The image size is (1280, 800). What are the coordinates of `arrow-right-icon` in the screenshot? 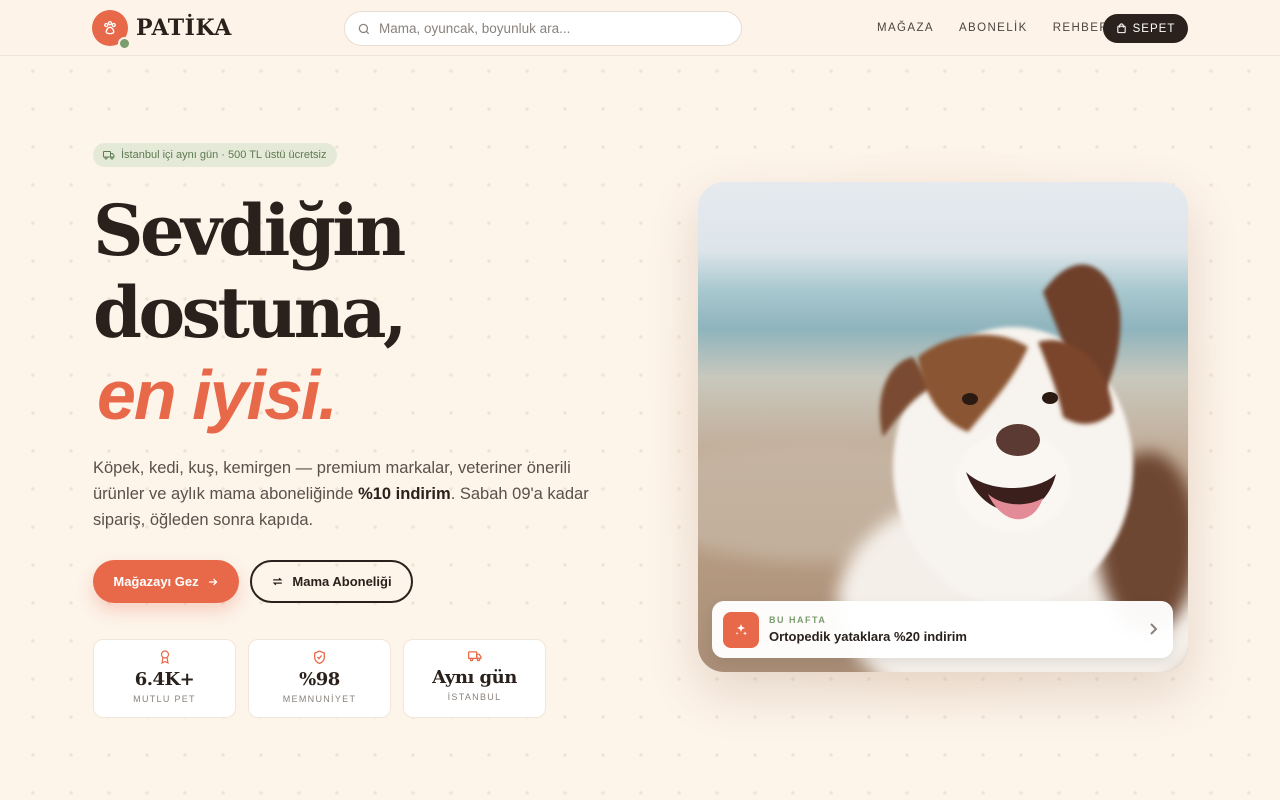 It's located at (213, 581).